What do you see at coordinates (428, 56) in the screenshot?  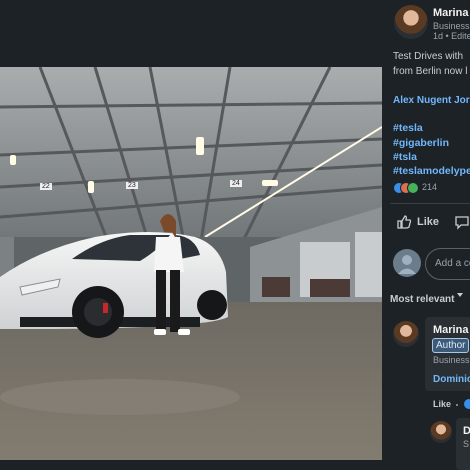 I see `post-text-line: Test Drives with` at bounding box center [428, 56].